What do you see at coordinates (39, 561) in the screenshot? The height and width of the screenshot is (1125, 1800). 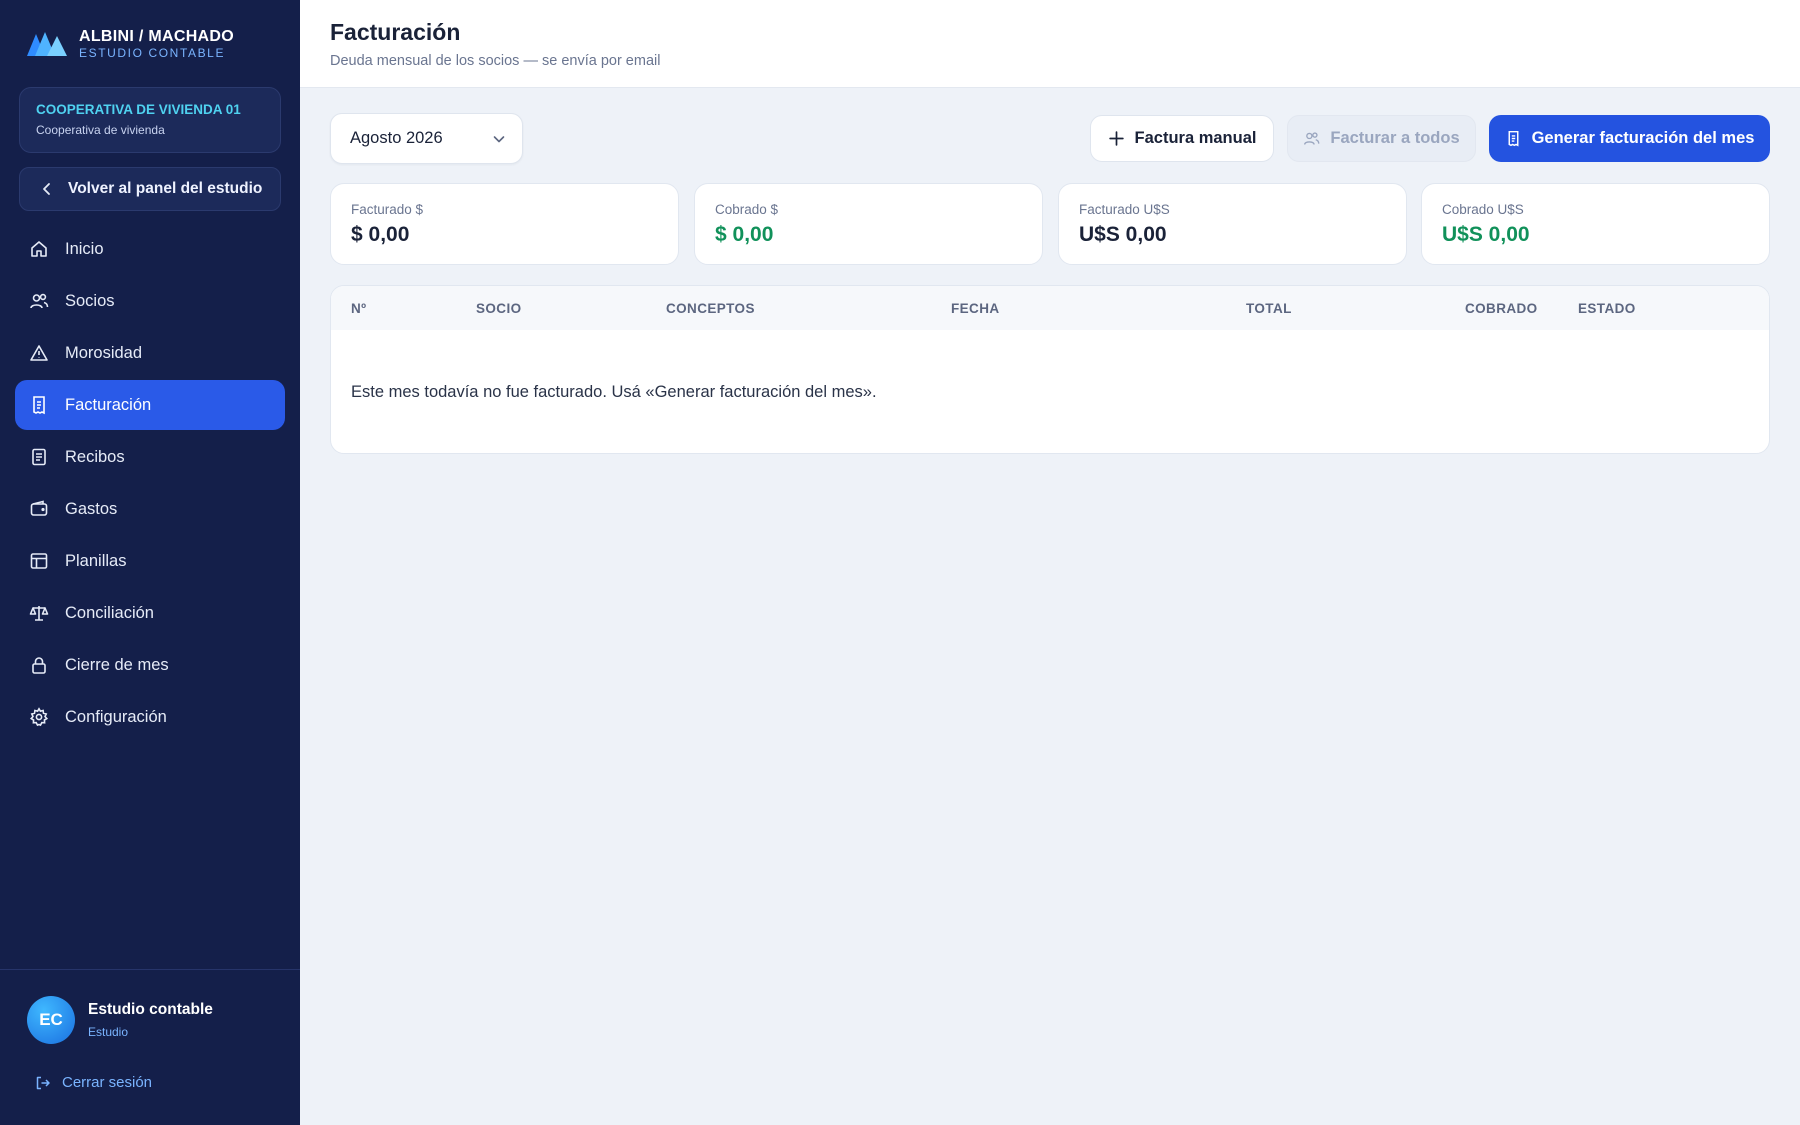 I see `table-icon` at bounding box center [39, 561].